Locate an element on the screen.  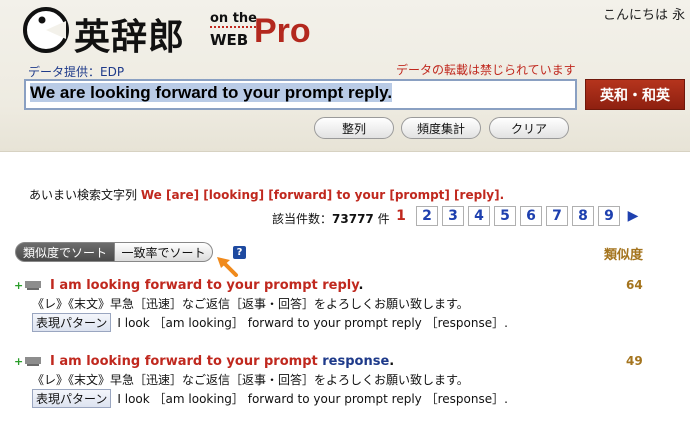
page-link: 8 is located at coordinates (583, 216).